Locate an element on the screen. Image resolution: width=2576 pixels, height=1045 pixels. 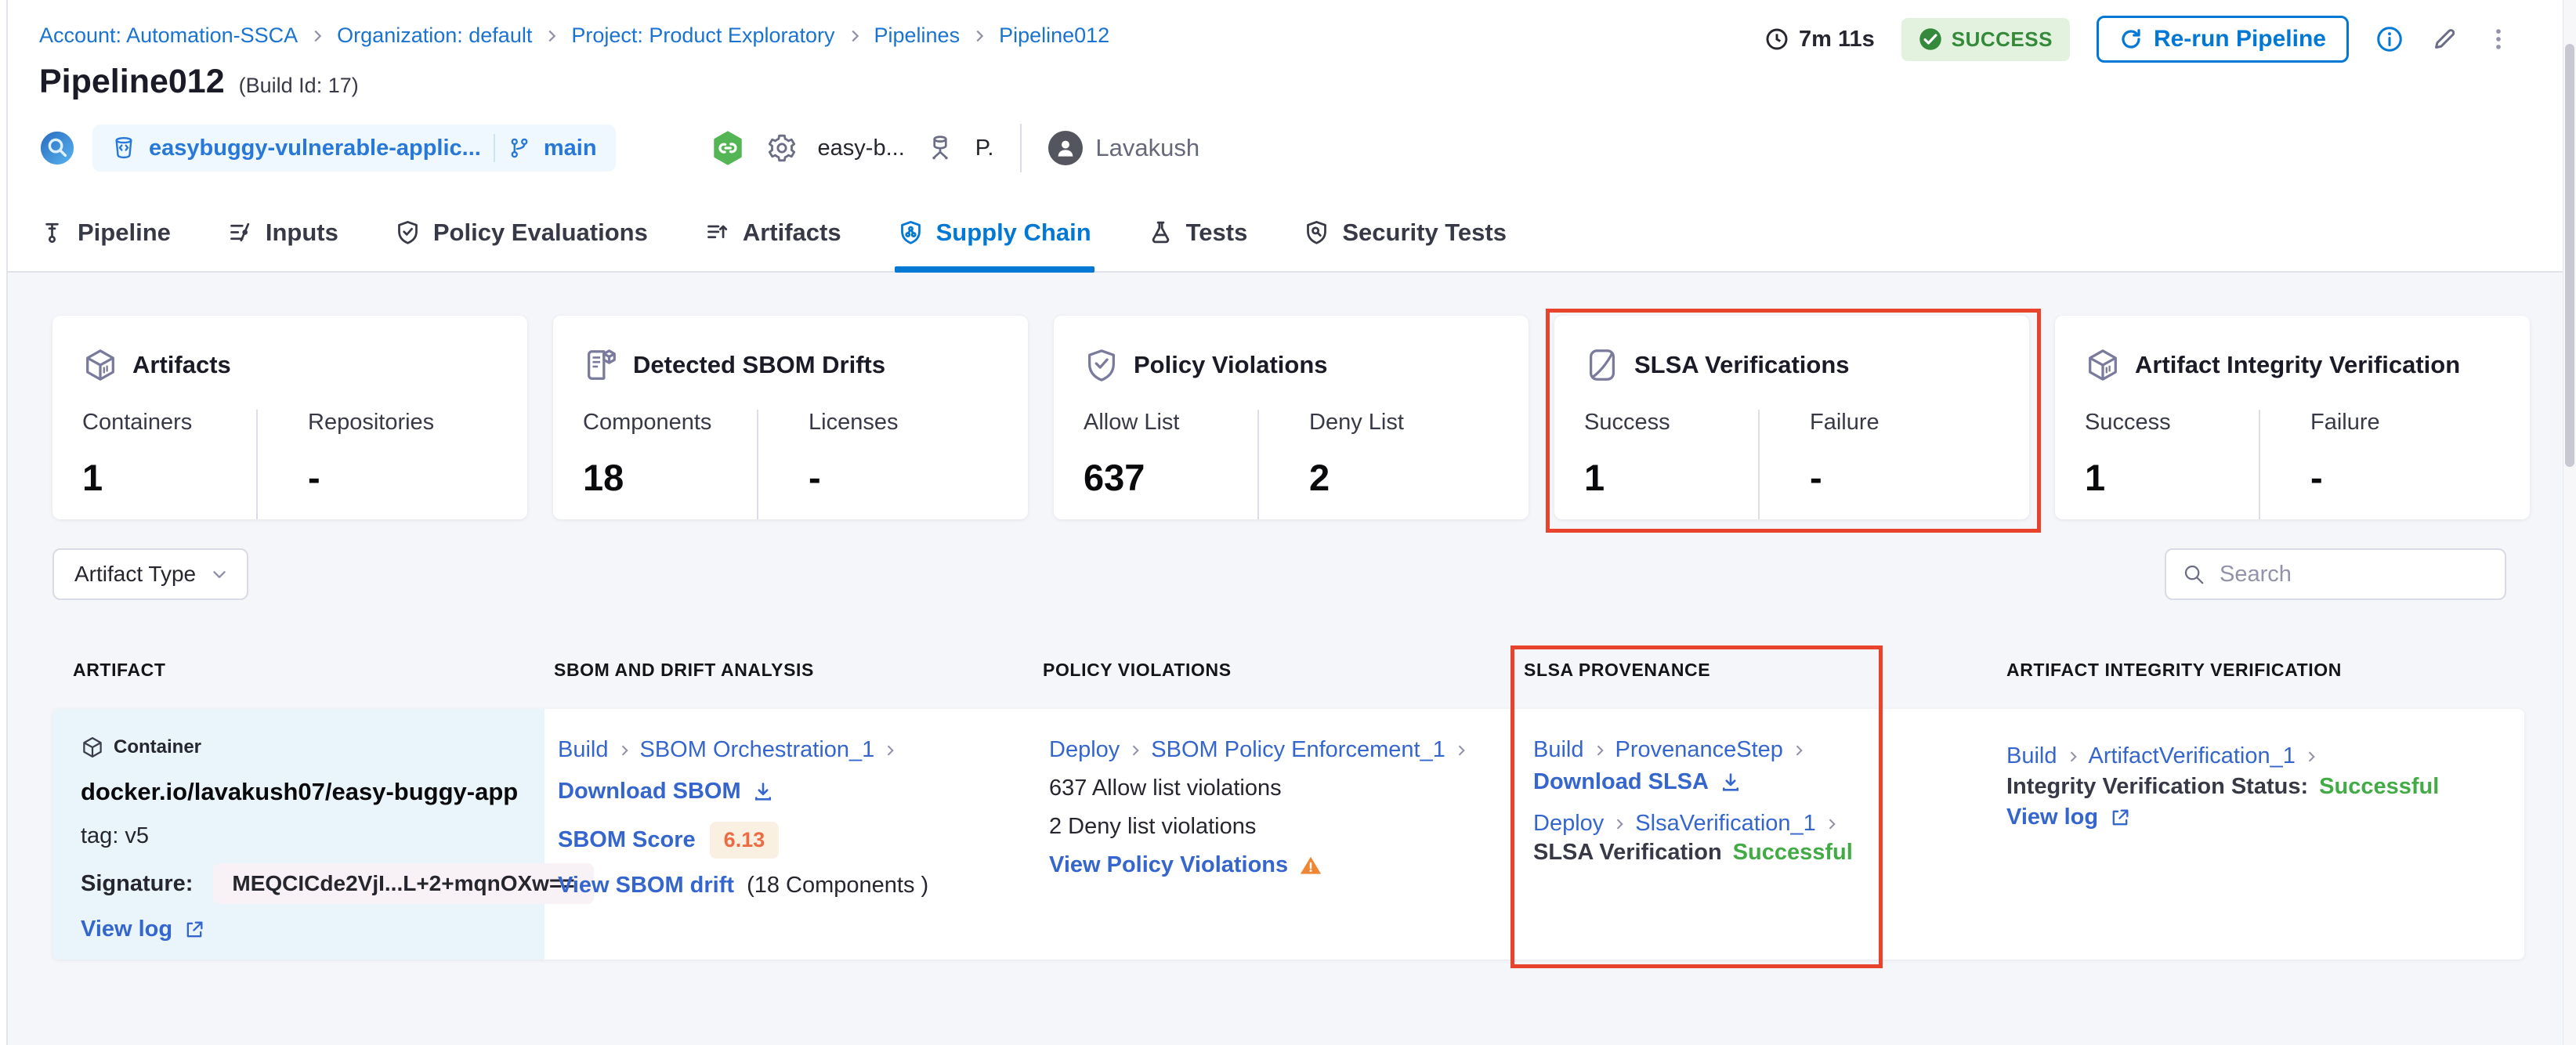
slsa-deploy-stage-link: Deploy is located at coordinates (1568, 824).